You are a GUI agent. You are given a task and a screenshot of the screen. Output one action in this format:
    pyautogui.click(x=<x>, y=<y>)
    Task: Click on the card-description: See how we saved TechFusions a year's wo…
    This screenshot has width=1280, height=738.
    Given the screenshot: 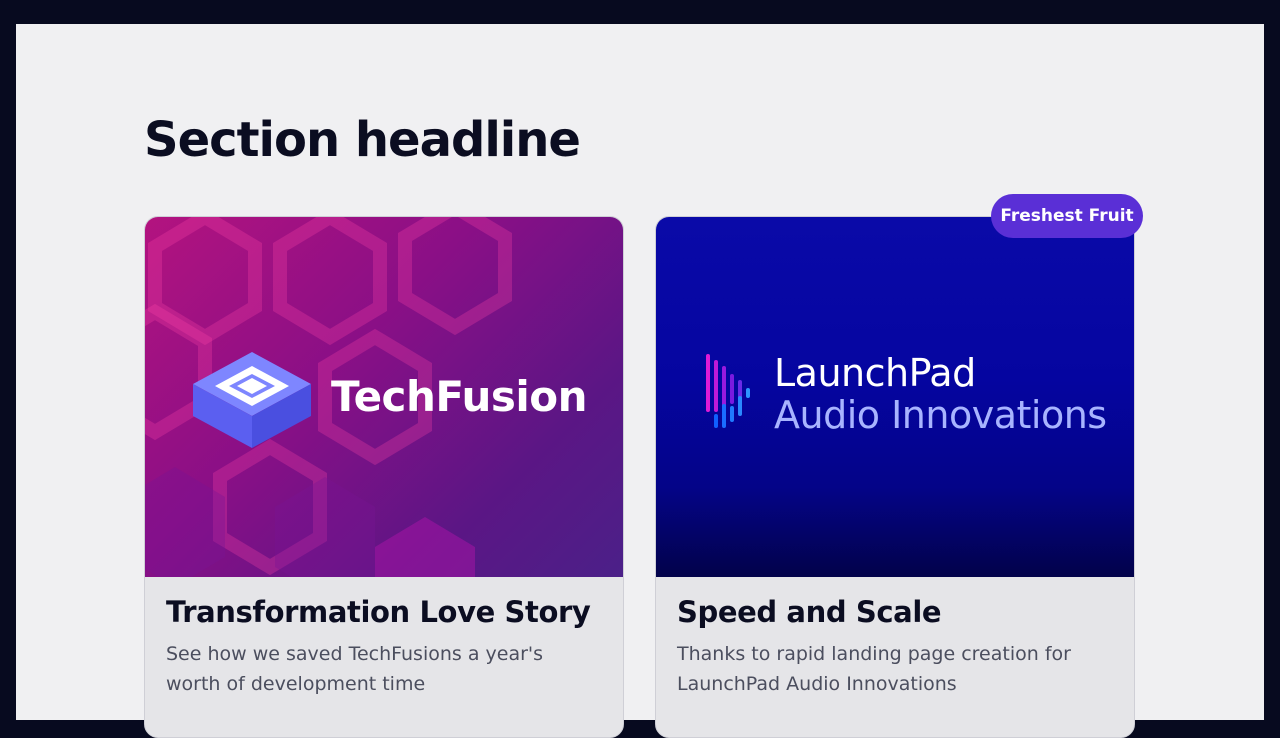 What is the action you would take?
    pyautogui.click(x=355, y=669)
    